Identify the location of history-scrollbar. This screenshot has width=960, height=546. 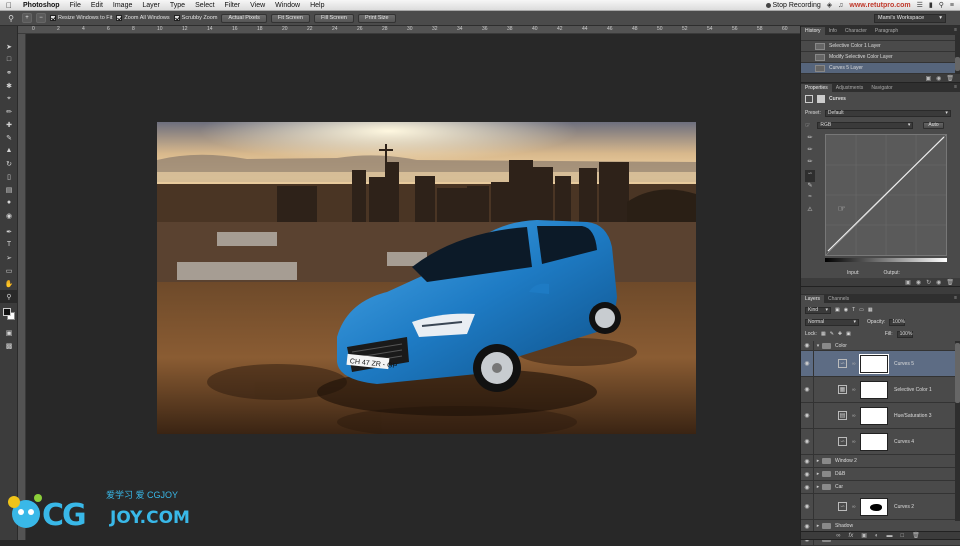
(957, 54).